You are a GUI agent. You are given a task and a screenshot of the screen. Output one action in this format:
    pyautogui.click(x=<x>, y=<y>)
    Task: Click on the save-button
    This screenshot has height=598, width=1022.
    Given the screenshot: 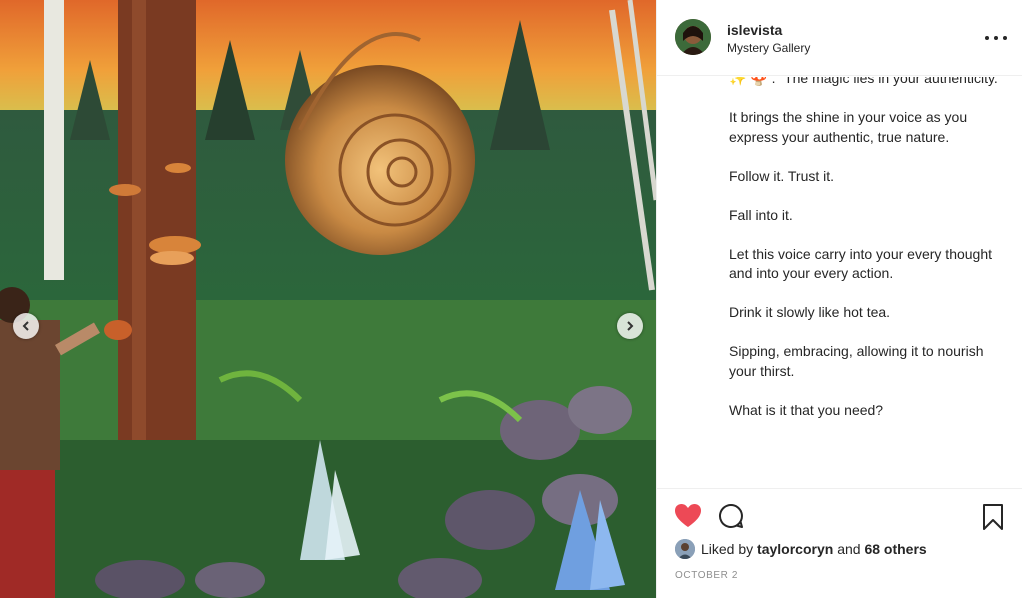 What is the action you would take?
    pyautogui.click(x=993, y=519)
    